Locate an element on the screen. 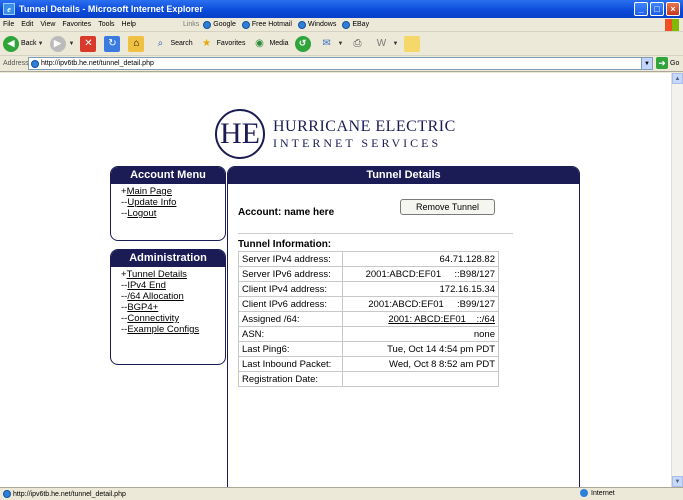 The image size is (683, 500). row-value is located at coordinates (420, 379).